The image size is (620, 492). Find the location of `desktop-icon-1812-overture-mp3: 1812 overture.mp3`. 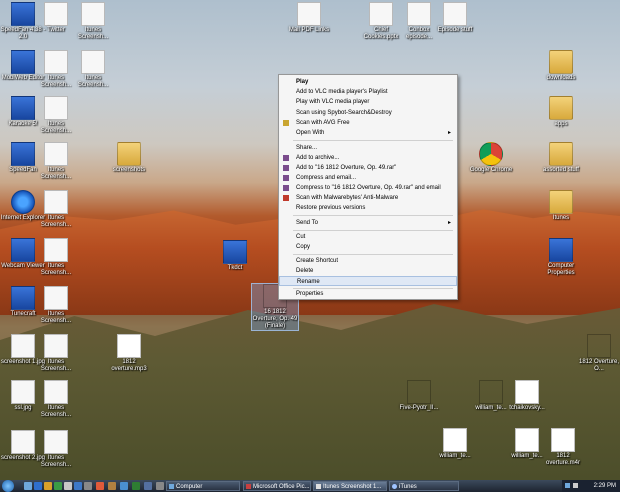

desktop-icon-1812-overture-mp3: 1812 overture.mp3 is located at coordinates (129, 353).